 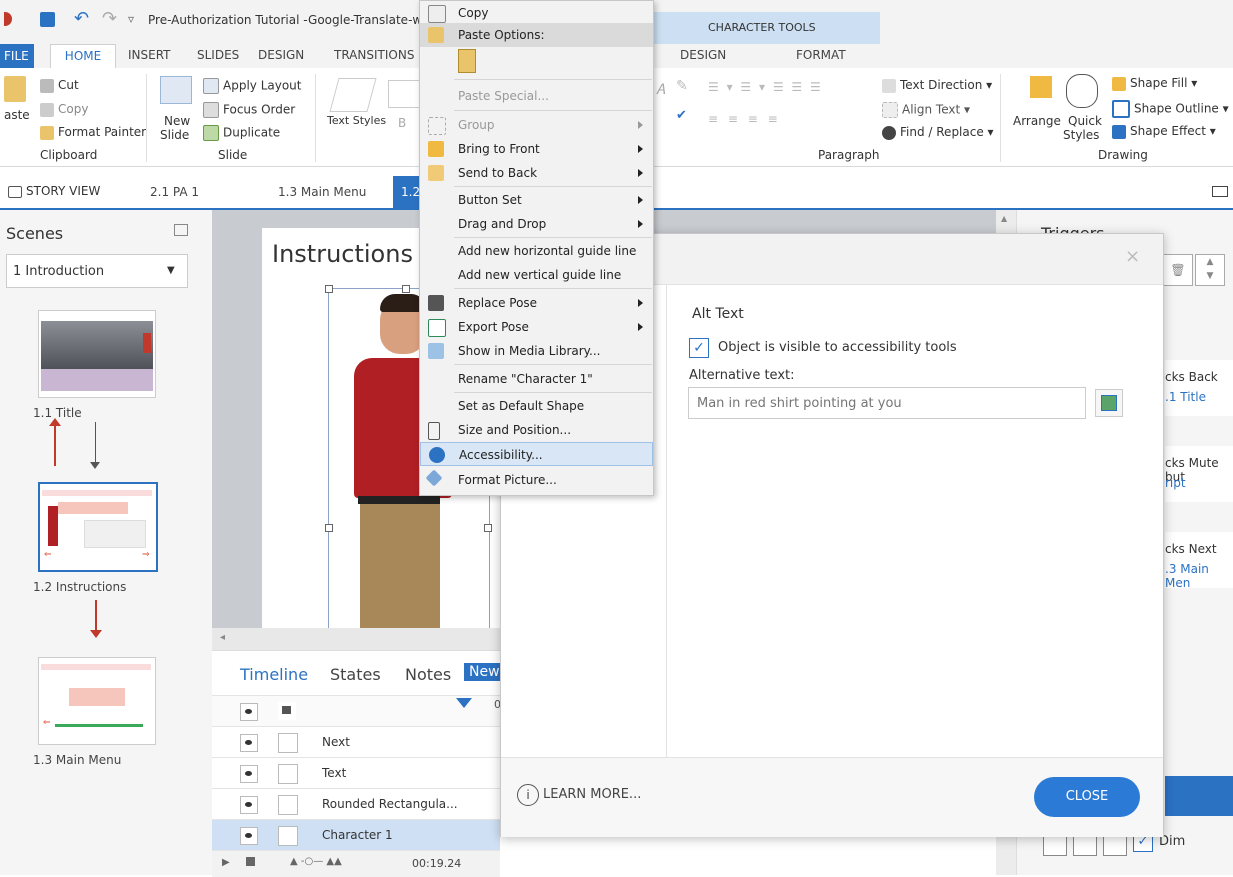 What do you see at coordinates (682, 86) in the screenshot?
I see `highlight-icon: ✎` at bounding box center [682, 86].